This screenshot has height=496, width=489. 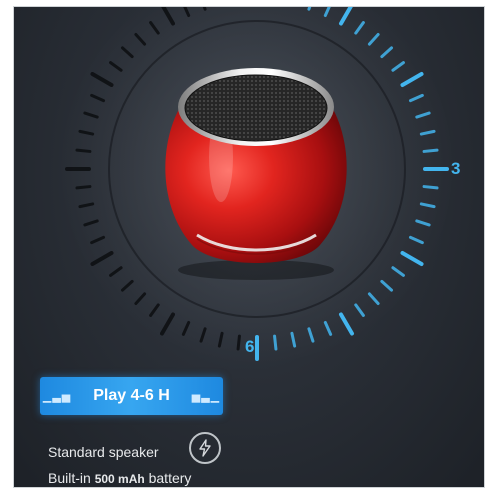 What do you see at coordinates (206, 396) in the screenshot?
I see `signal-bars-icon: ▅▃▁` at bounding box center [206, 396].